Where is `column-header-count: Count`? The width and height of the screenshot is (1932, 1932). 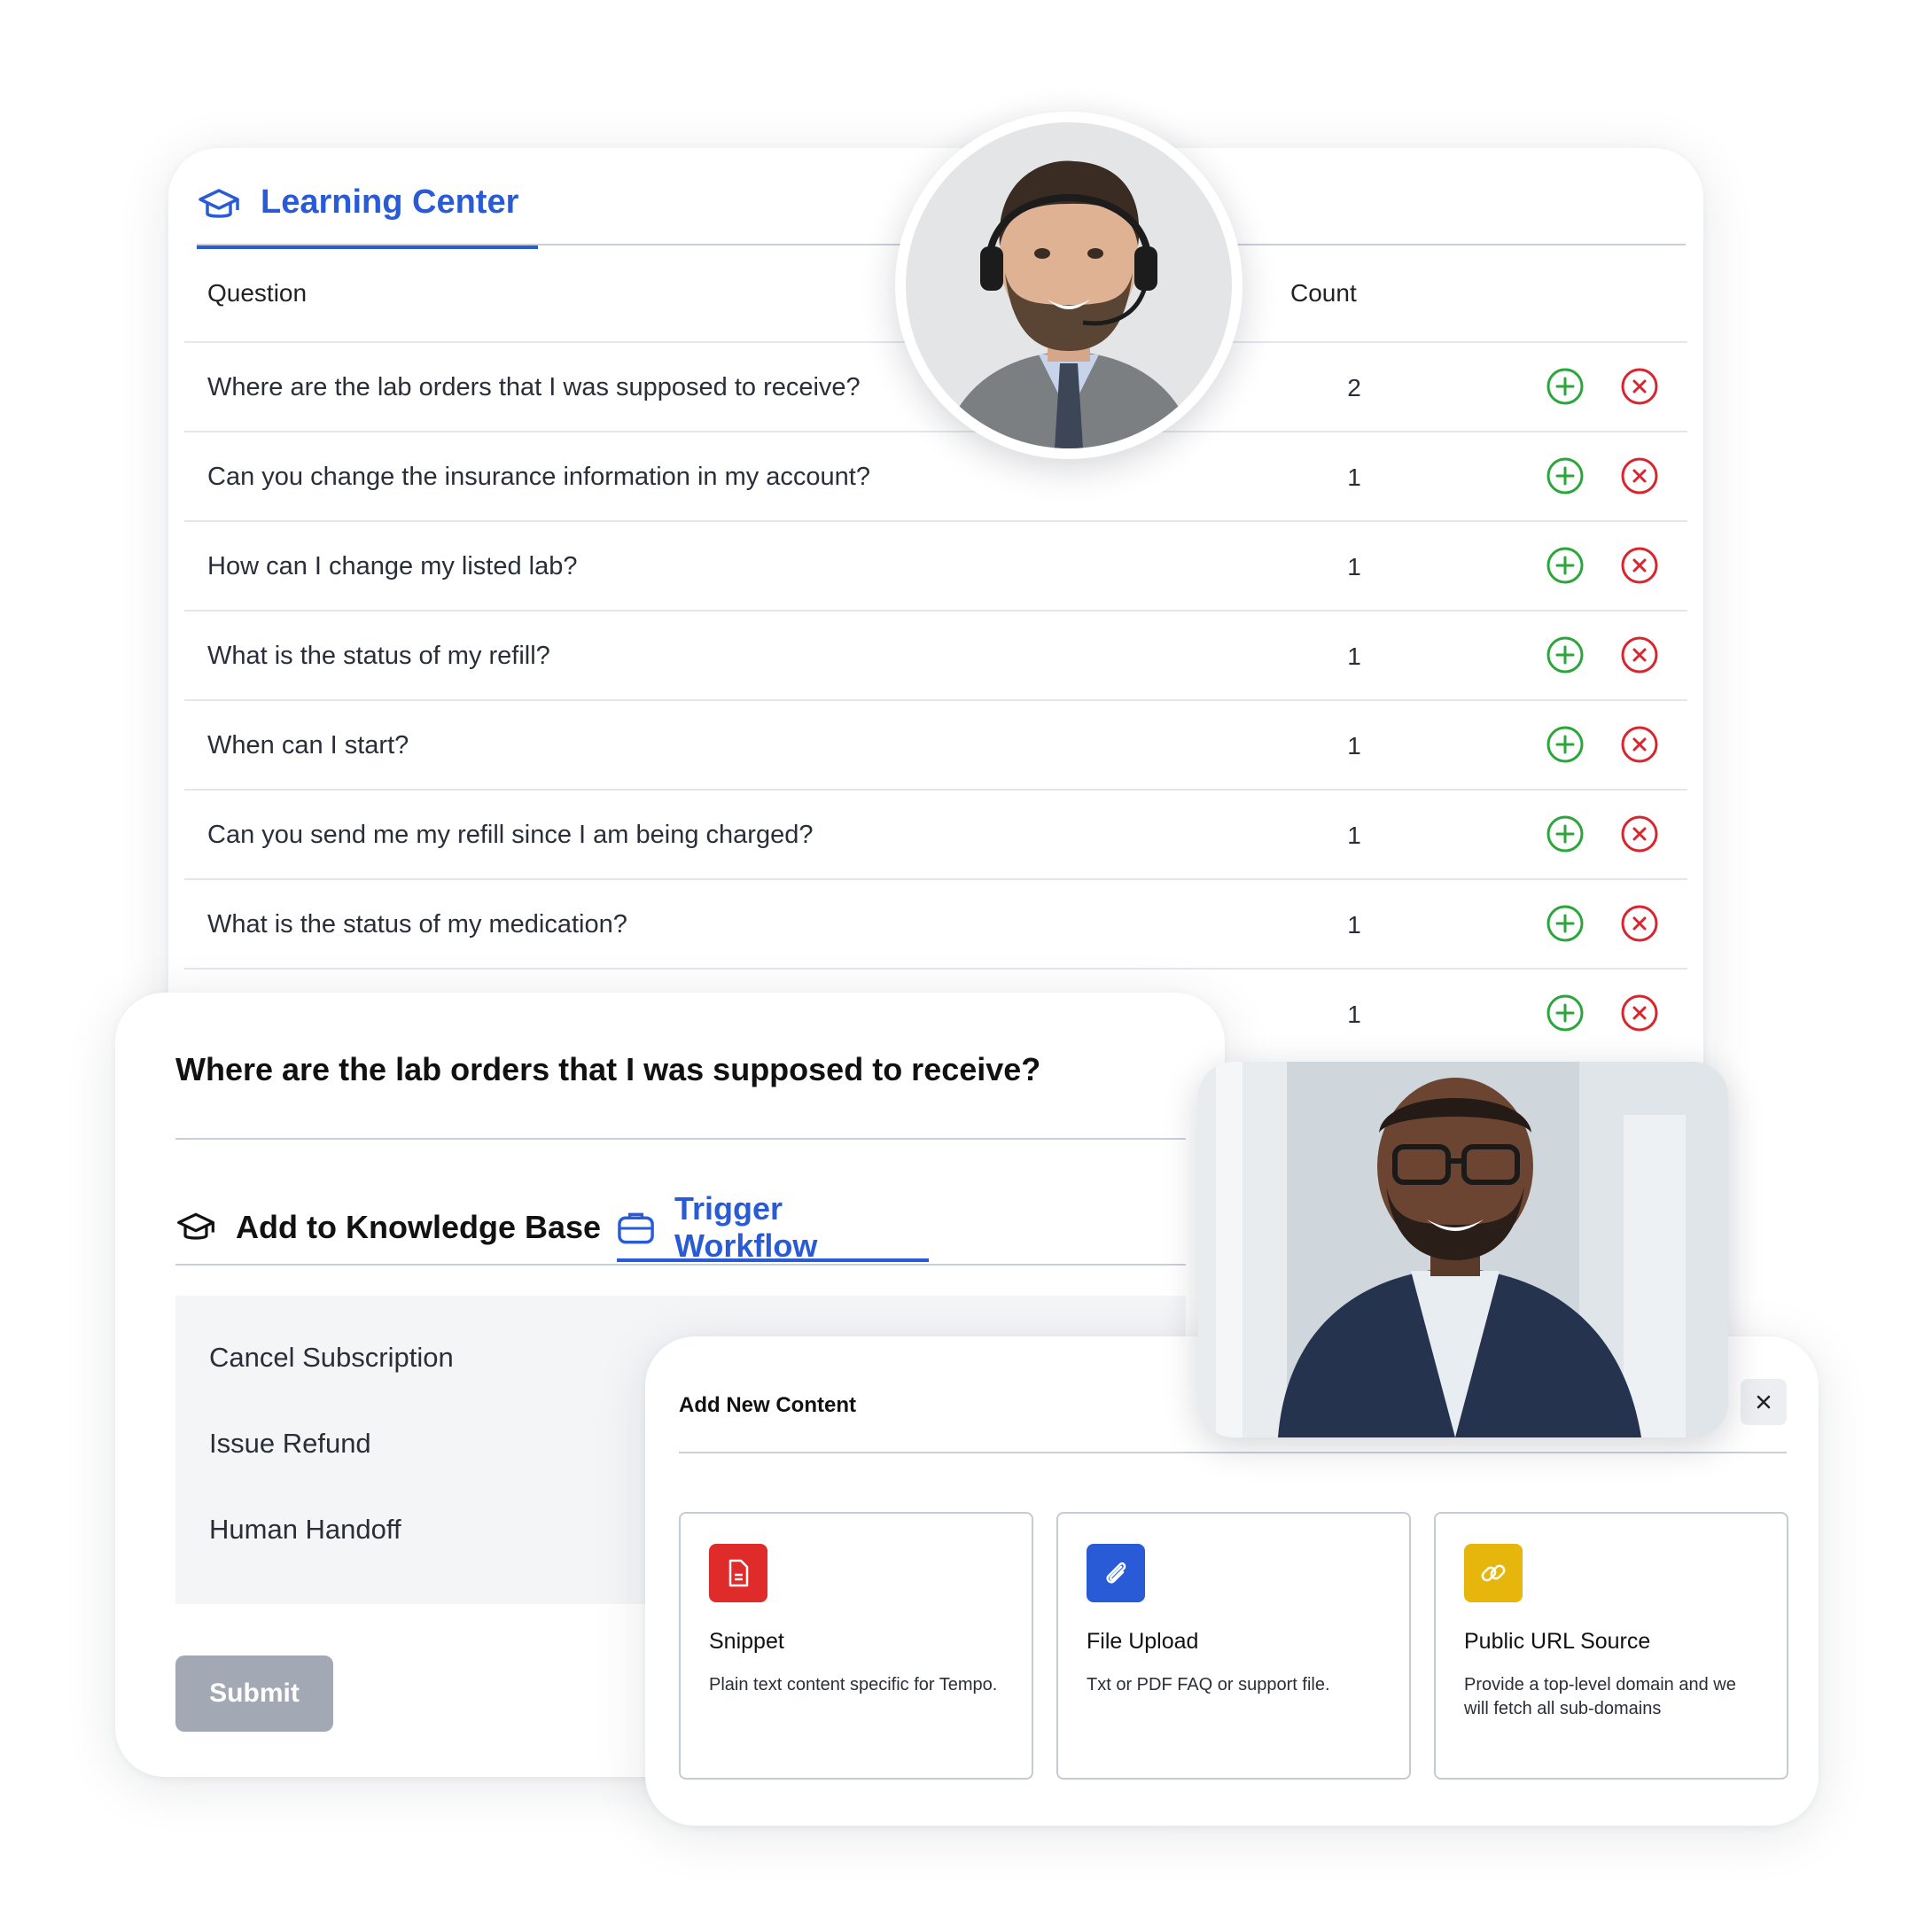
column-header-count: Count is located at coordinates (1324, 293).